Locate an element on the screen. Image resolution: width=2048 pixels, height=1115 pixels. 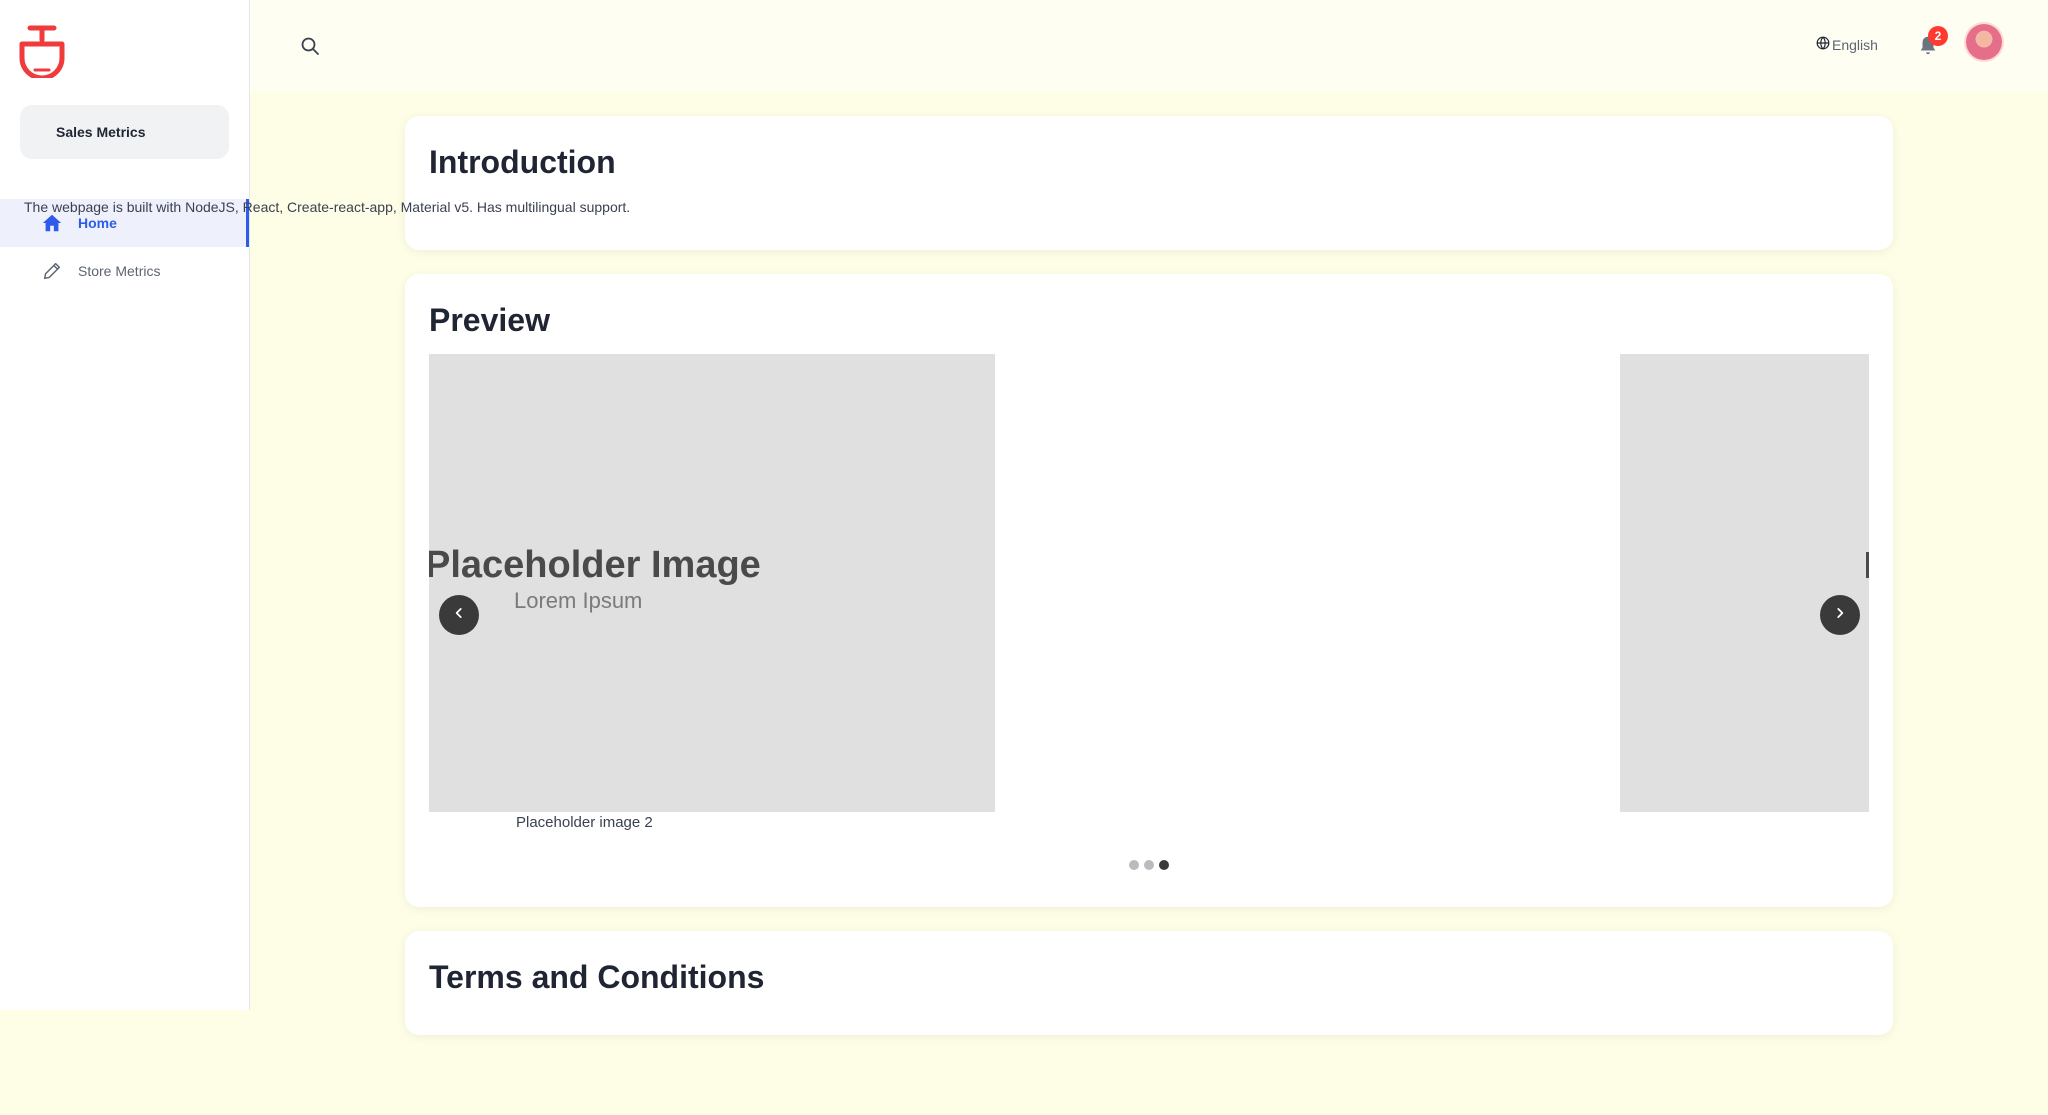
chevron-right-icon is located at coordinates (1840, 615).